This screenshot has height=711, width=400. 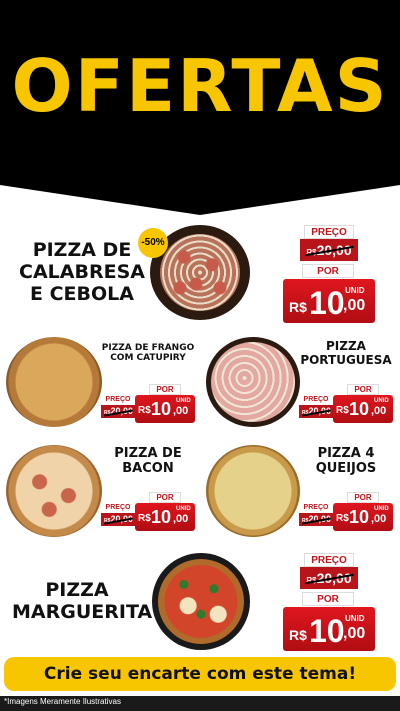 I want to click on pizza-quatro-queijos-image, so click(x=253, y=491).